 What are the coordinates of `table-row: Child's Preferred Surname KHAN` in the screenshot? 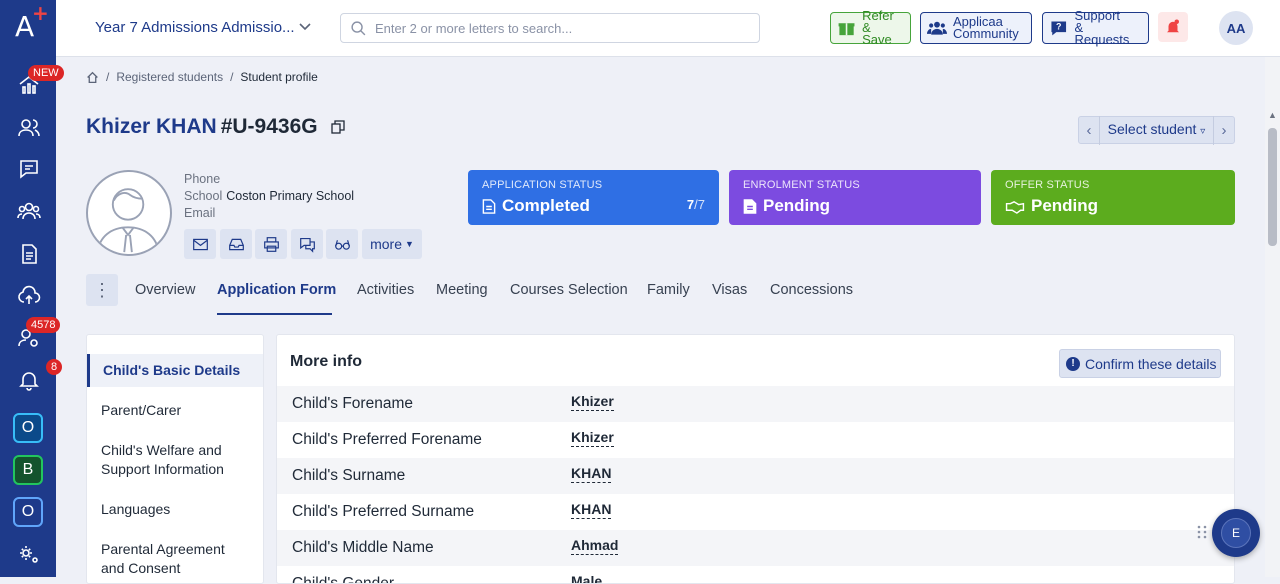 It's located at (452, 510).